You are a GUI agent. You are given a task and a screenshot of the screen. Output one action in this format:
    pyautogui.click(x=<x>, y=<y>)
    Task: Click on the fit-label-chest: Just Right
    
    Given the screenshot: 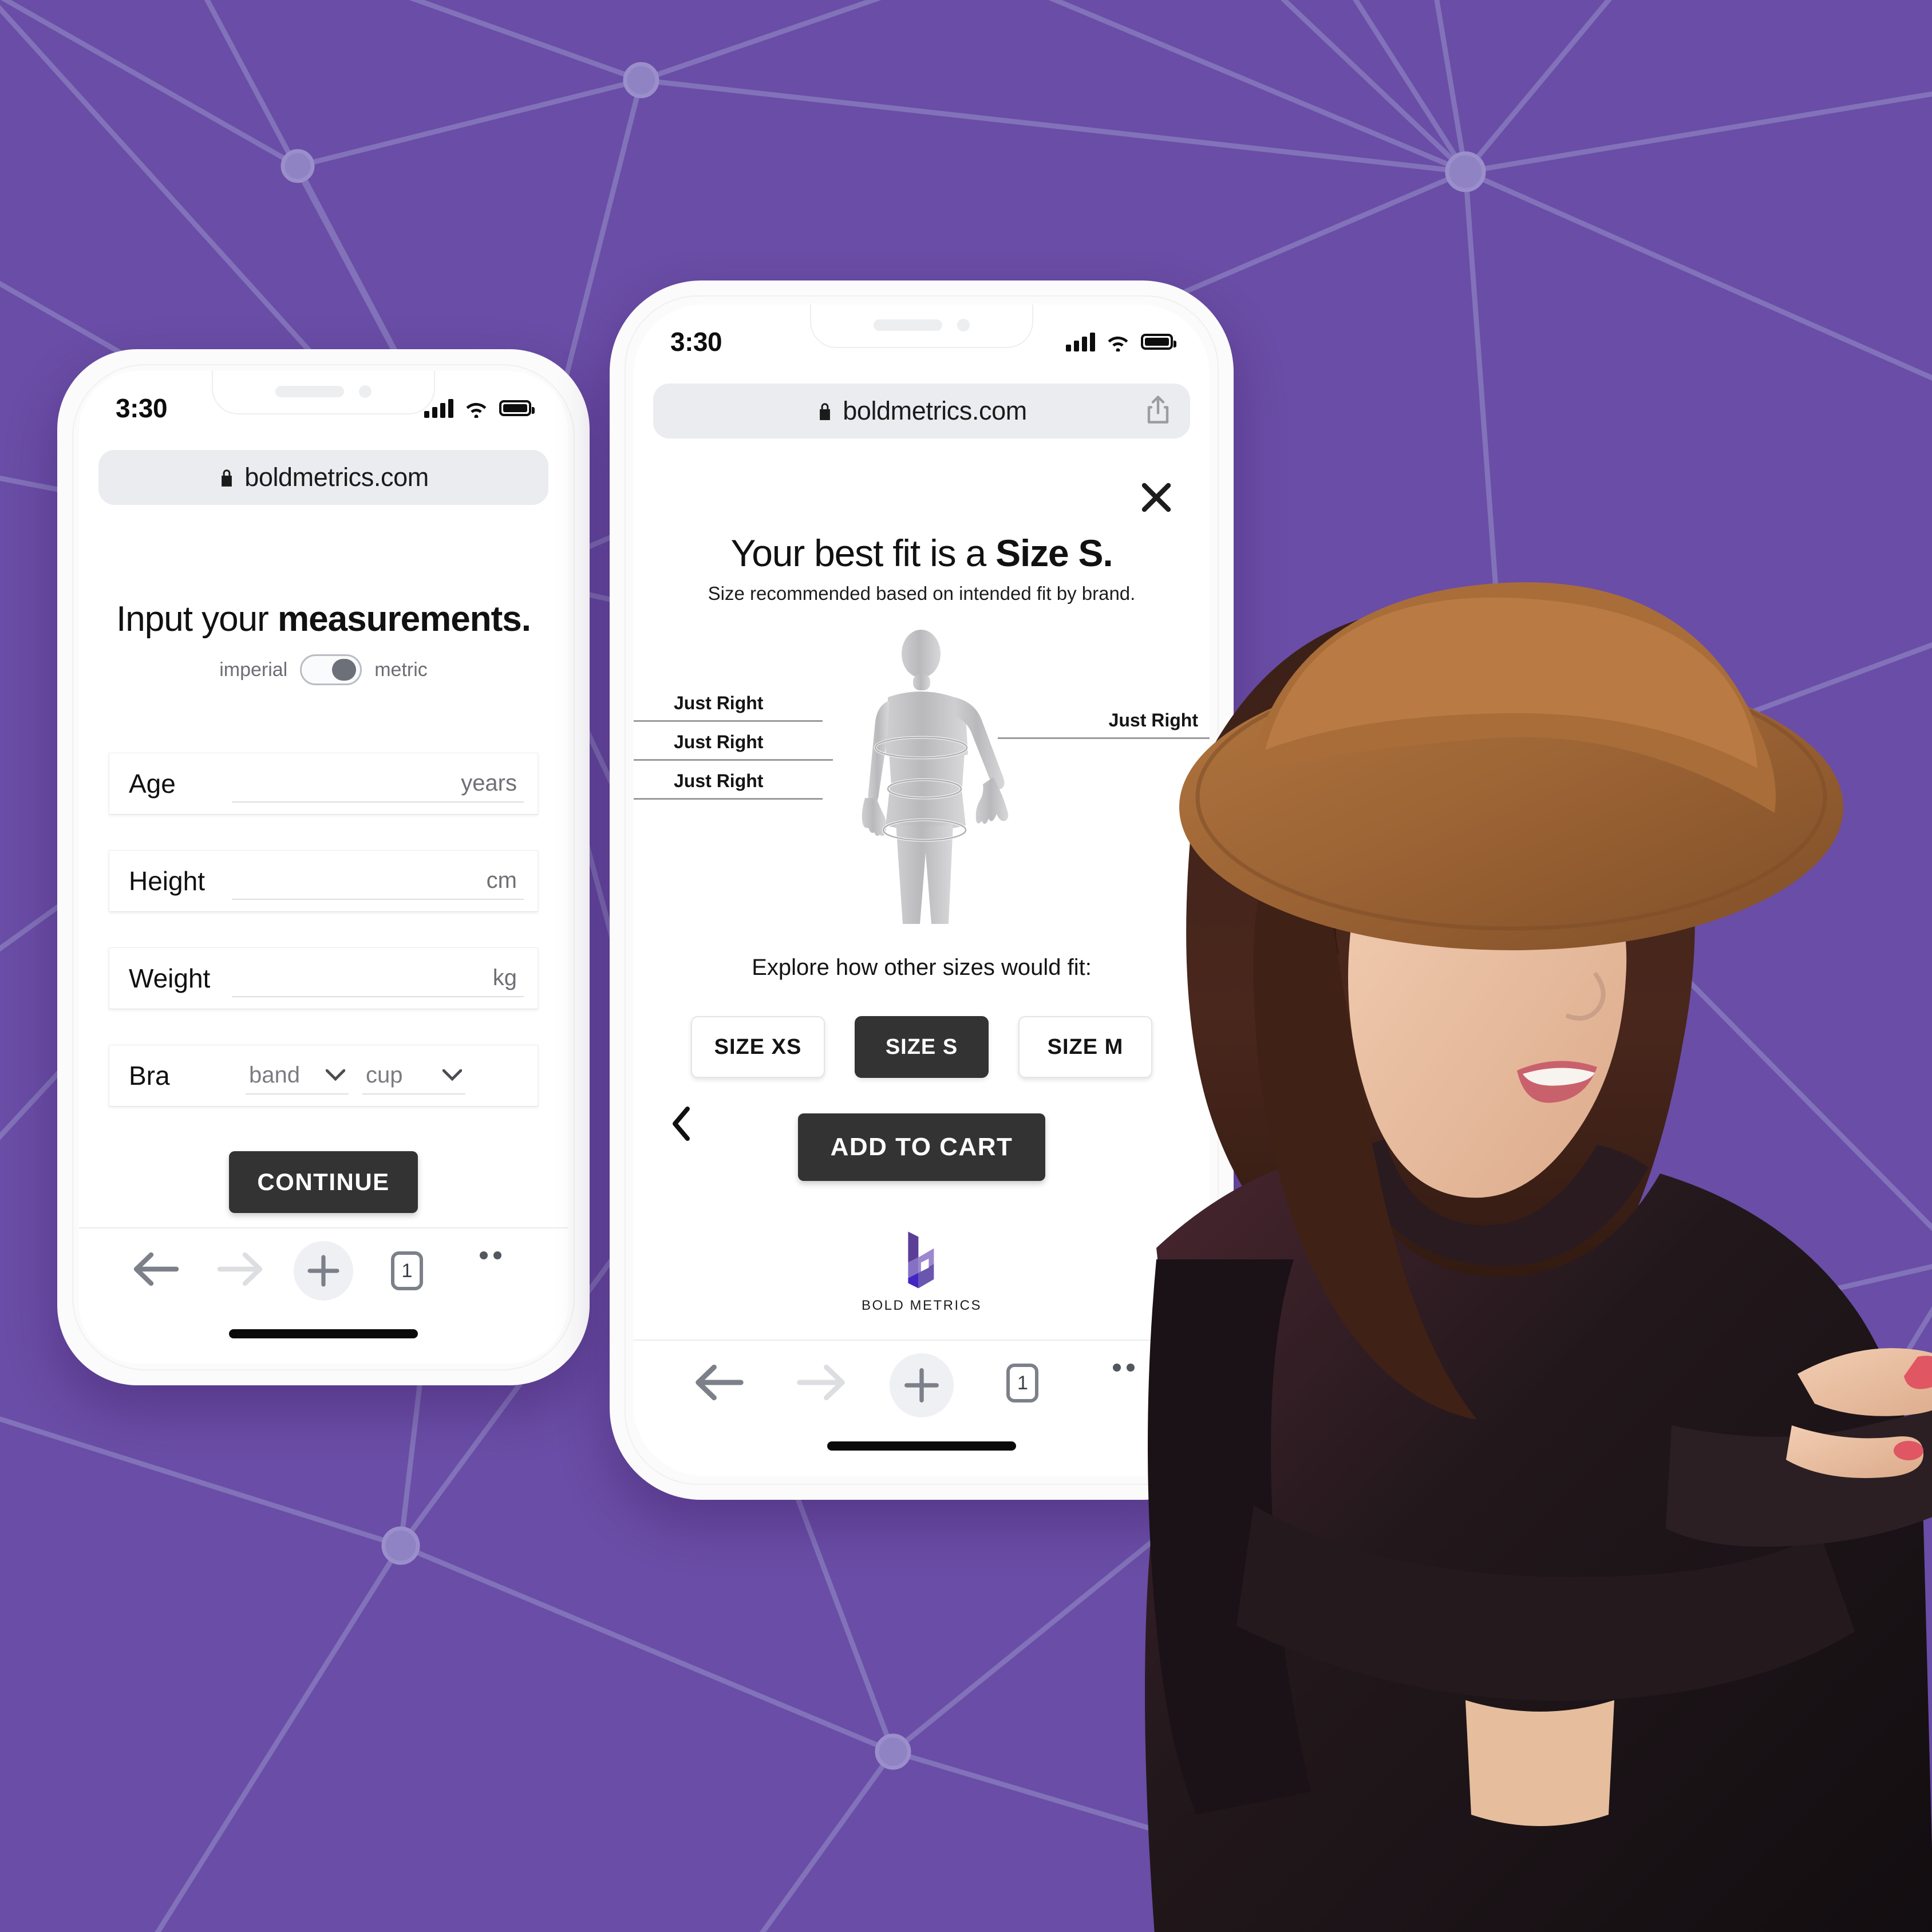 What is the action you would take?
    pyautogui.click(x=719, y=703)
    